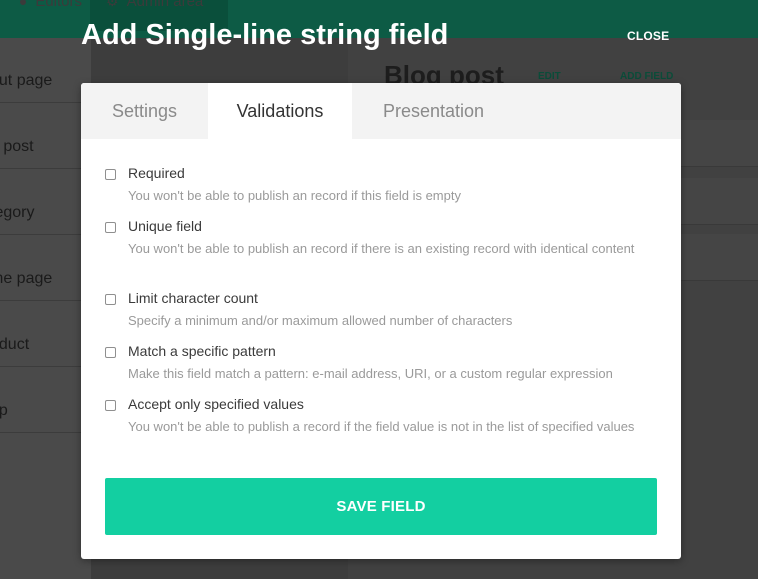  I want to click on required-checkbox, so click(110, 174).